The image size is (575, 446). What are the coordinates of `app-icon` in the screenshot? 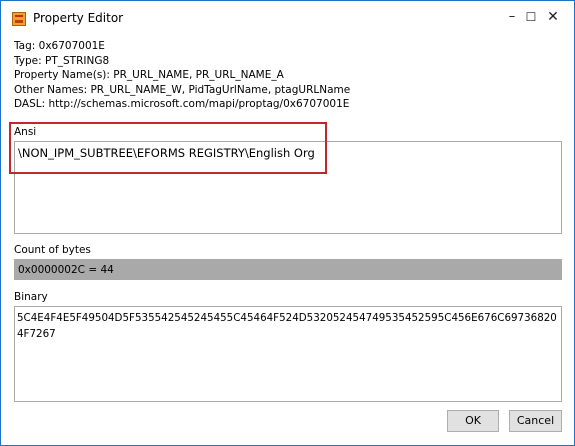 It's located at (19, 19).